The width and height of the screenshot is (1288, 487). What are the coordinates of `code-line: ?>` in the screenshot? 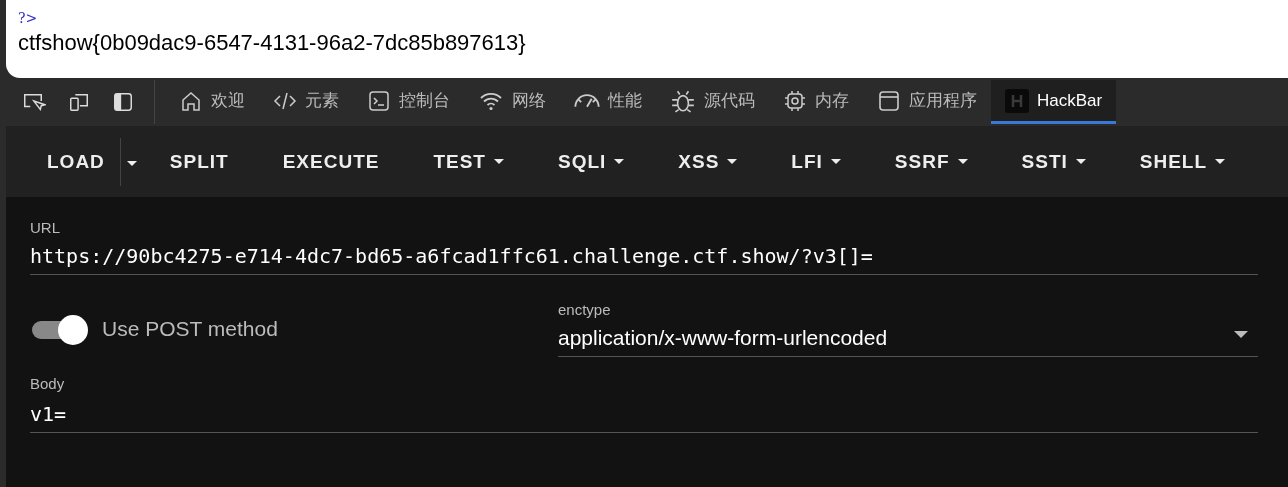 It's located at (28, 19).